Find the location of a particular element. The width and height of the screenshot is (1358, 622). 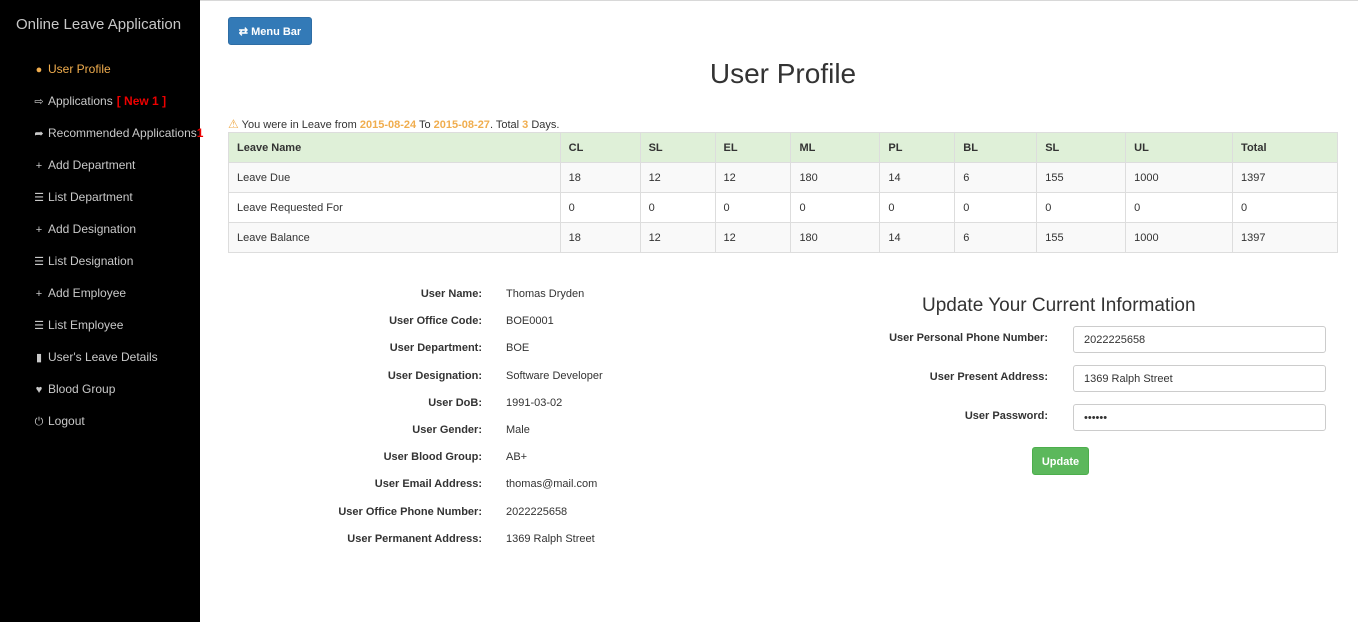

profile-value: BOE is located at coordinates (518, 348).